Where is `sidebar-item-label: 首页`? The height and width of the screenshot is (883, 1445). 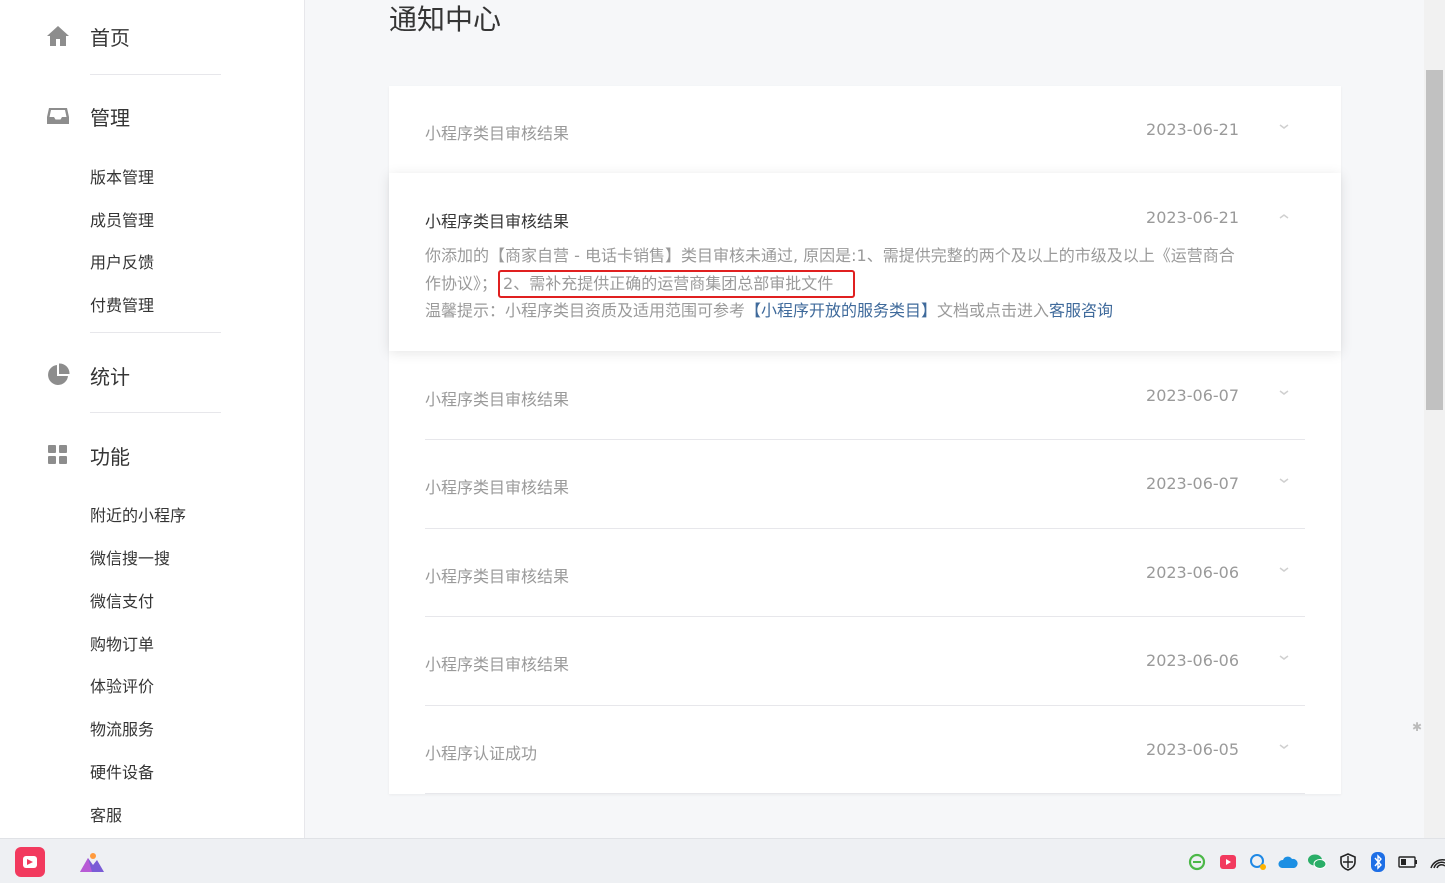 sidebar-item-label: 首页 is located at coordinates (110, 37).